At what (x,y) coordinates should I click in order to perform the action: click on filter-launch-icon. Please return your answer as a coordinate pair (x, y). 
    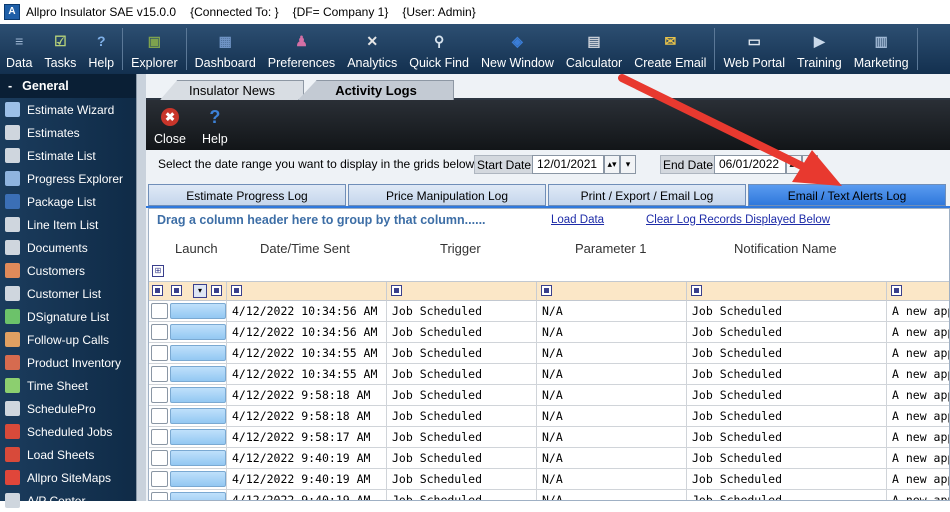
    Looking at the image, I should click on (216, 290).